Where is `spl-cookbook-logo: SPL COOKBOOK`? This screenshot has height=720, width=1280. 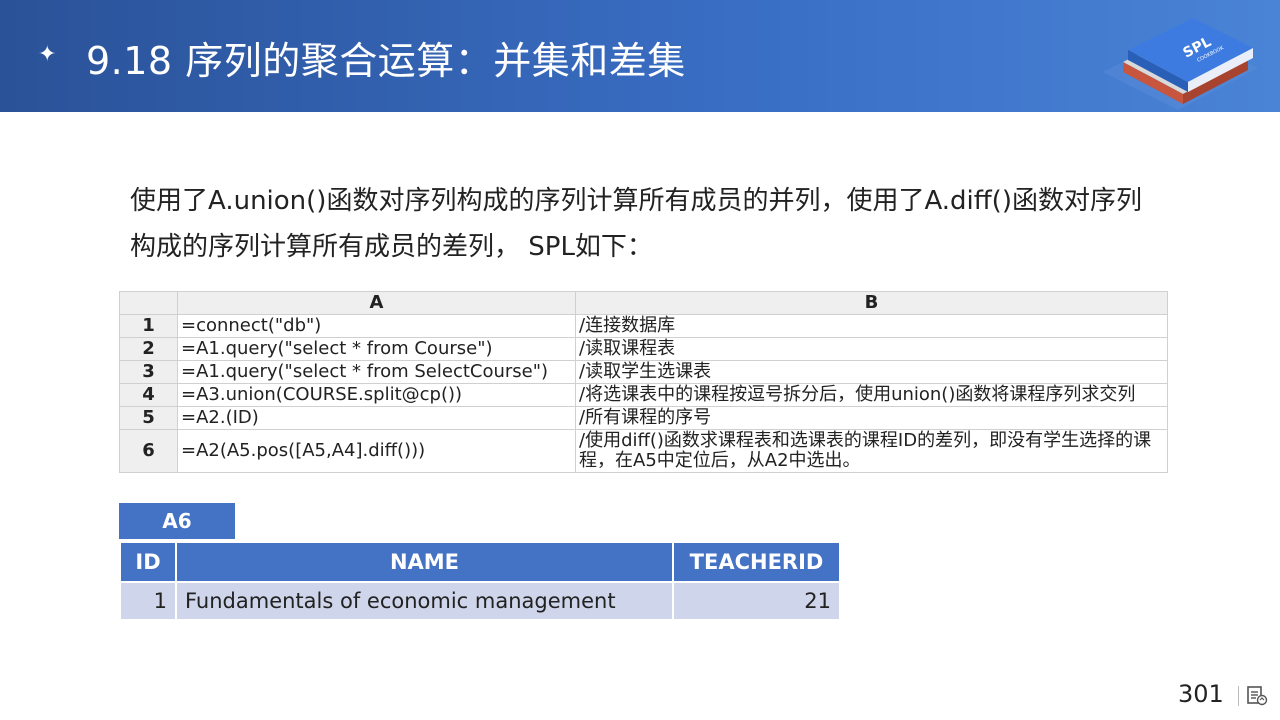
spl-cookbook-logo: SPL COOKBOOK is located at coordinates (1180, 64).